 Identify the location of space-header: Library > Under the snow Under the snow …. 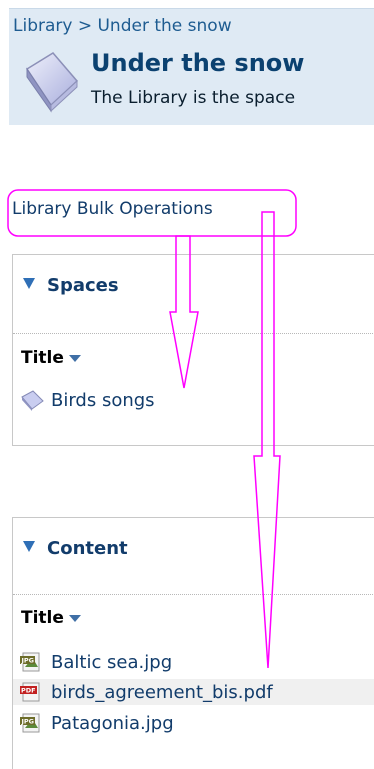
(191, 66).